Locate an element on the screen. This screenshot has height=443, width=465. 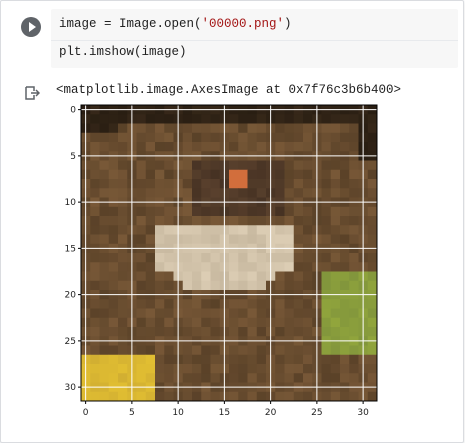
run-cell-button is located at coordinates (31, 27).